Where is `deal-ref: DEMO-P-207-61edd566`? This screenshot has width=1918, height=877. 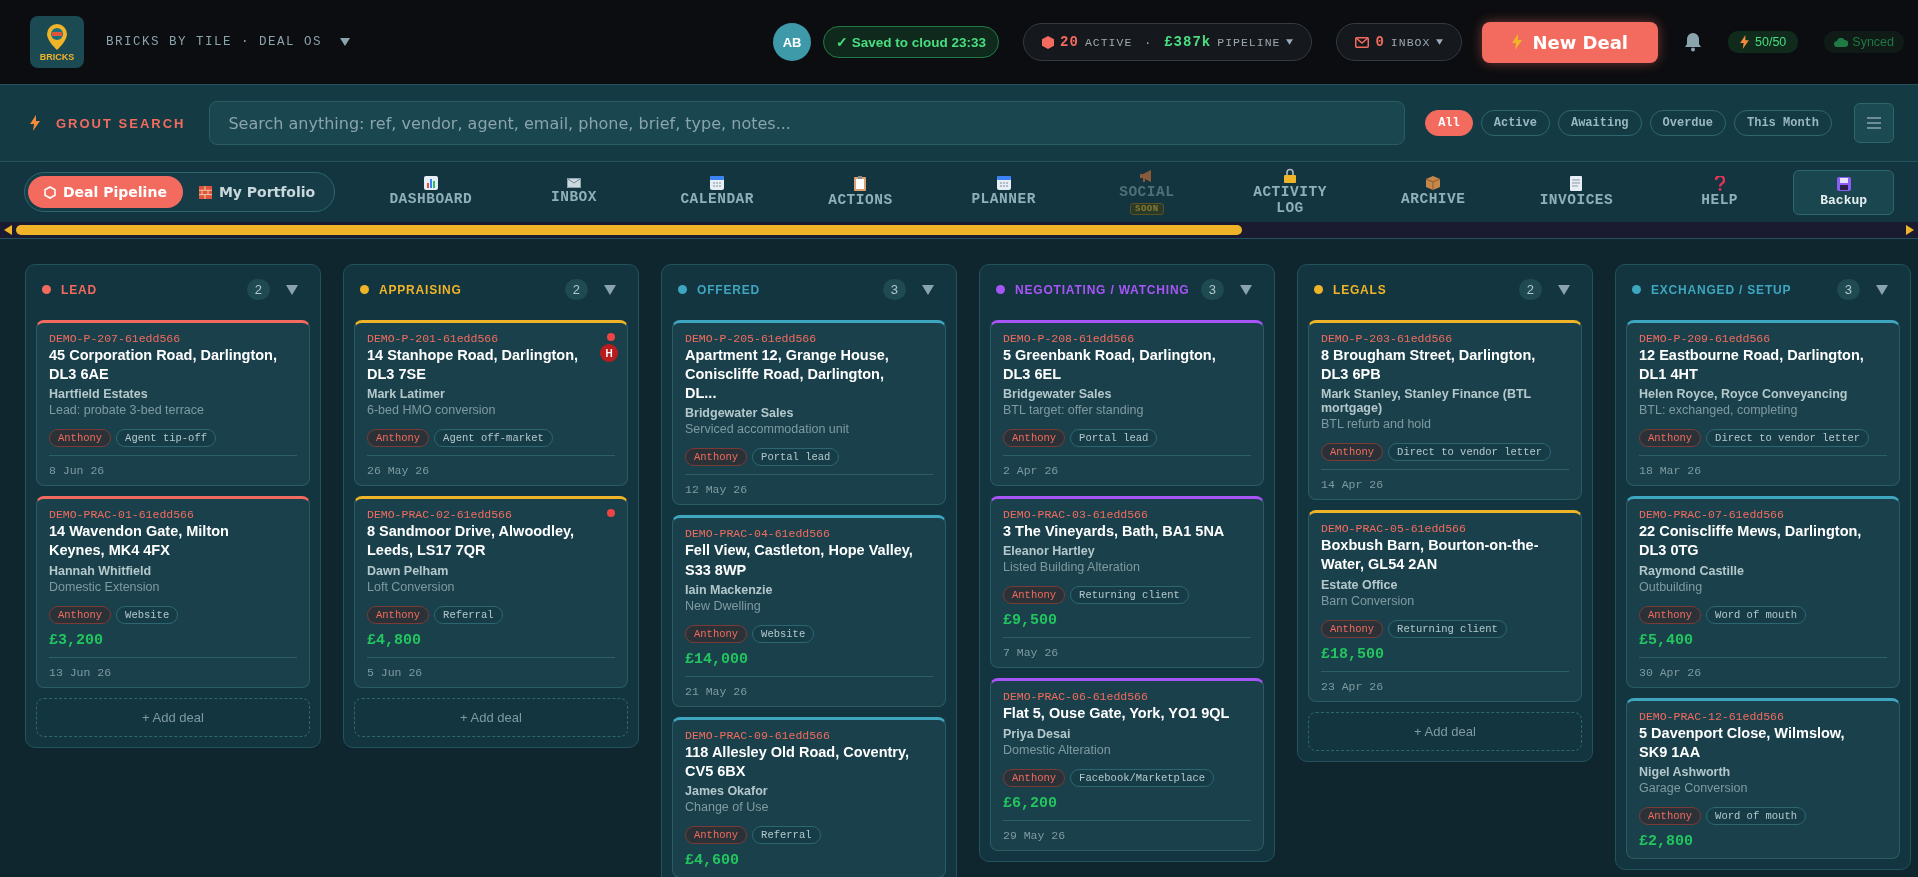
deal-ref: DEMO-P-207-61edd566 is located at coordinates (115, 338).